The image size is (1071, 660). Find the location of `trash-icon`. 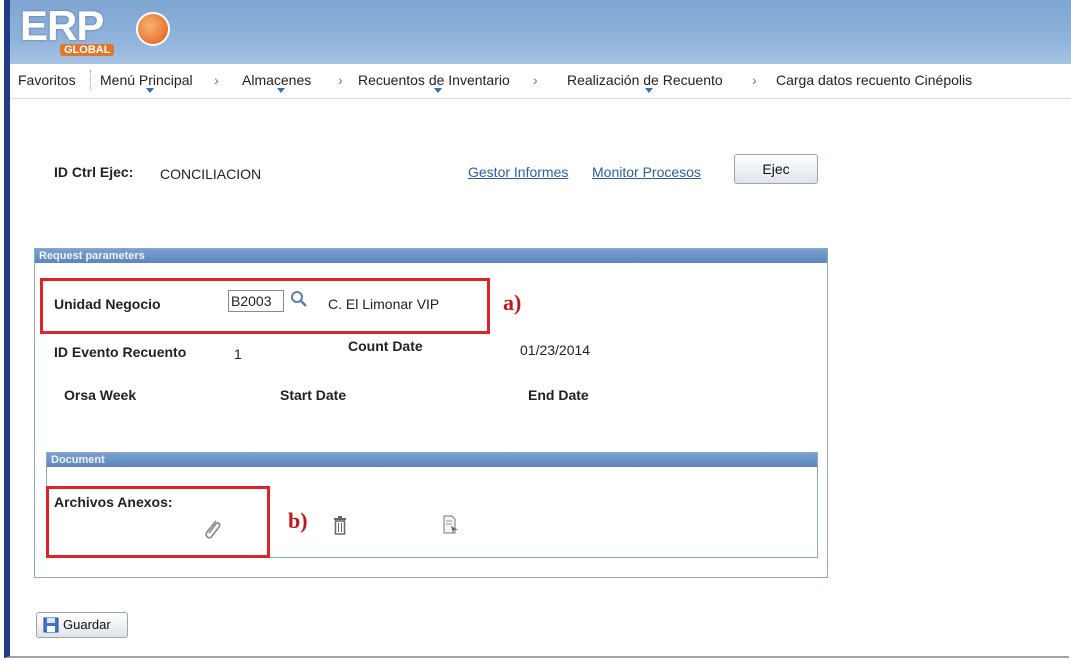

trash-icon is located at coordinates (340, 526).